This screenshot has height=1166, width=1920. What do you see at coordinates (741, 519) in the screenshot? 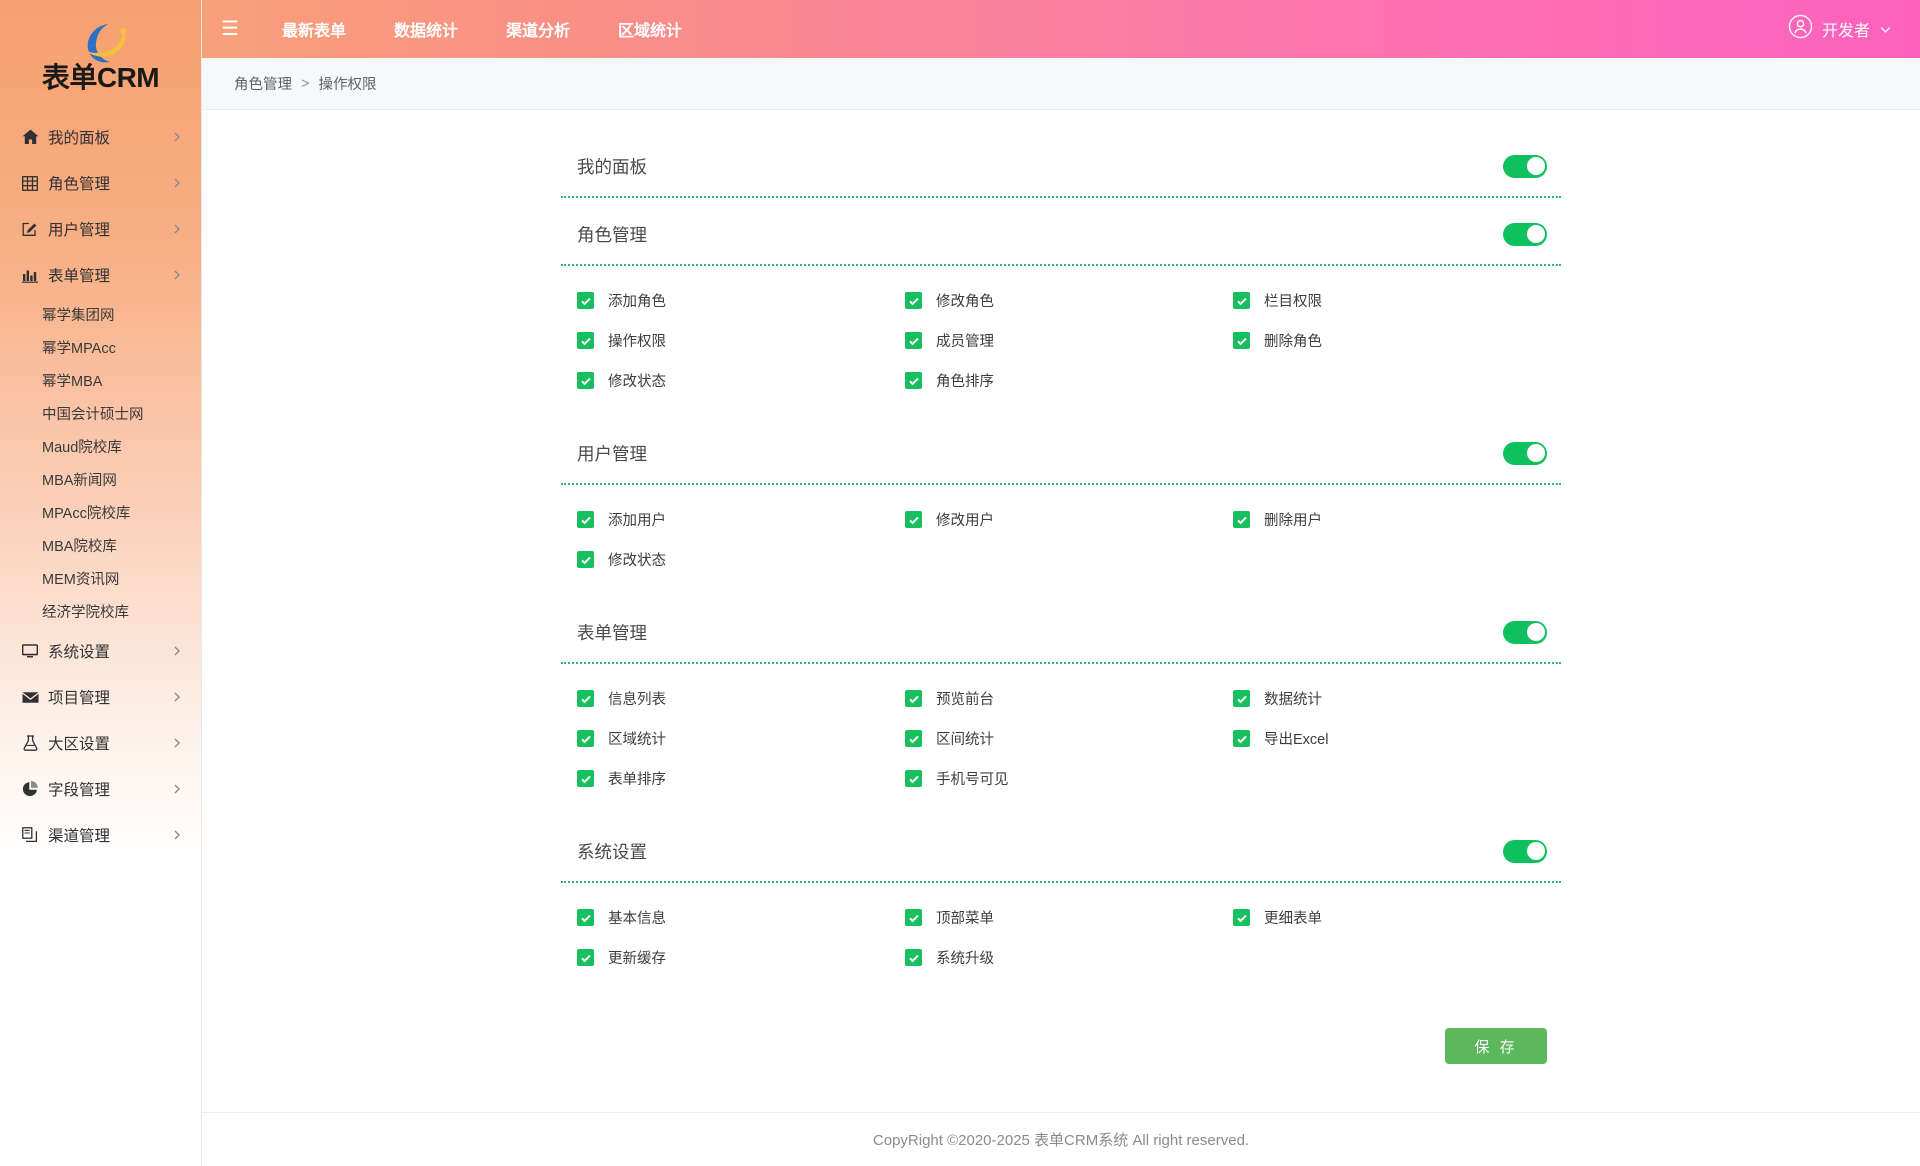
I see `permission-item: 添加用户` at bounding box center [741, 519].